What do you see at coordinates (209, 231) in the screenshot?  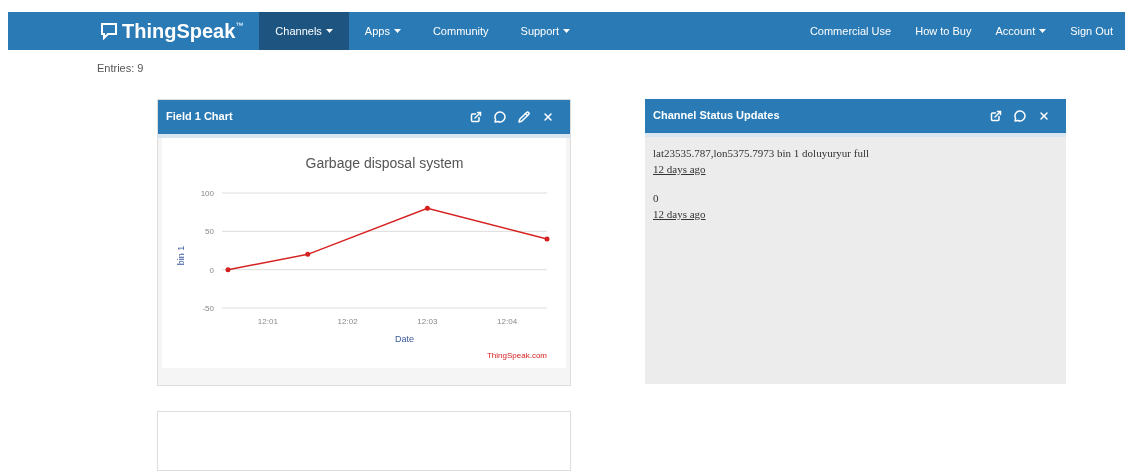 I see `y-tick-label: 50` at bounding box center [209, 231].